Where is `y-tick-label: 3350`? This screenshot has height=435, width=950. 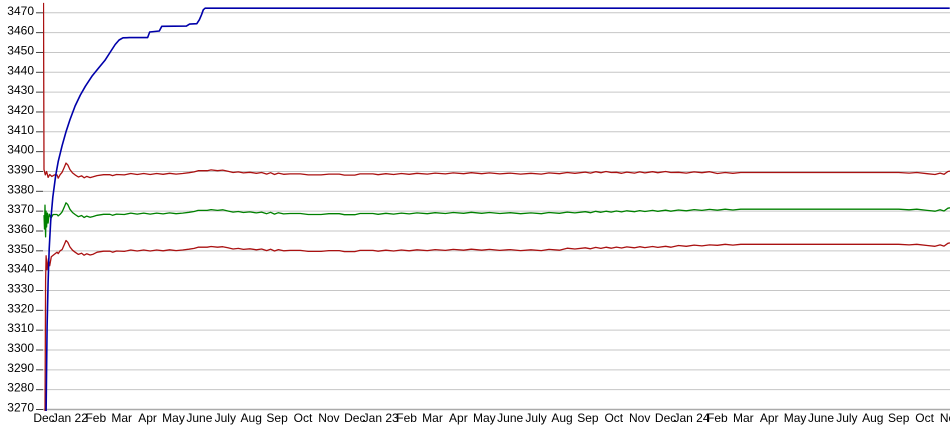
y-tick-label: 3350 is located at coordinates (20, 249).